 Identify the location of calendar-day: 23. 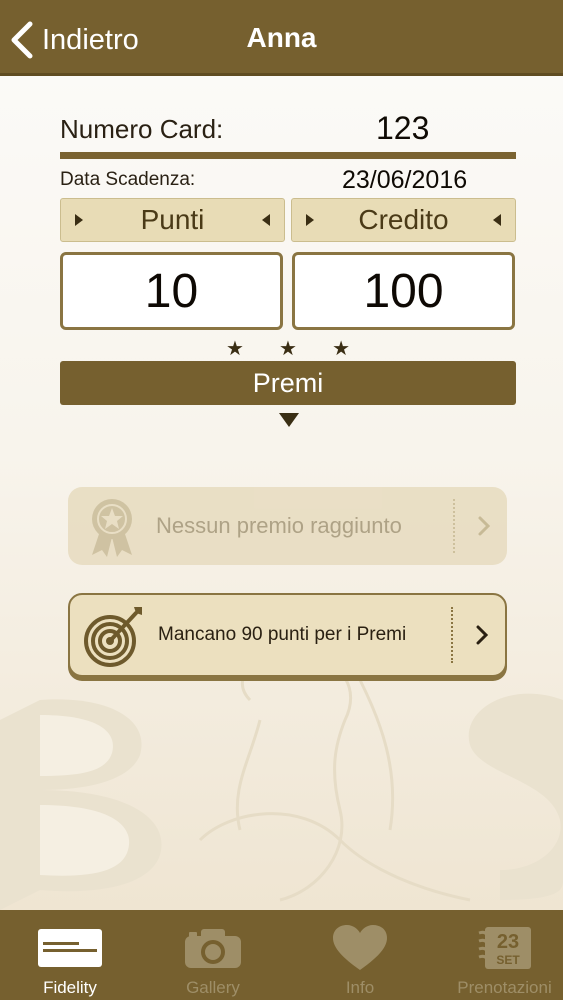
(507, 942).